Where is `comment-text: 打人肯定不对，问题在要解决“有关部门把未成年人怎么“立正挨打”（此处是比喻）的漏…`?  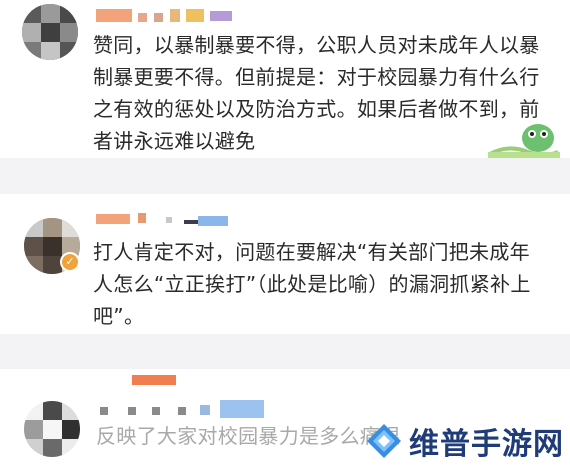 comment-text: 打人肯定不对，问题在要解决“有关部门把未成年人怎么“立正挨打”（此处是比喻）的漏… is located at coordinates (312, 284).